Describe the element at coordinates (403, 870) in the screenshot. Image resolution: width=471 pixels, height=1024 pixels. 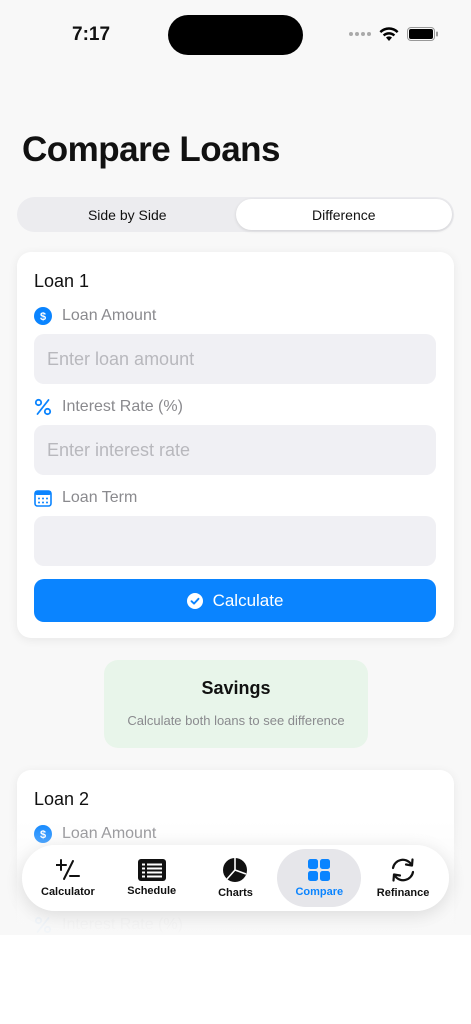
I see `refresh-icon` at that location.